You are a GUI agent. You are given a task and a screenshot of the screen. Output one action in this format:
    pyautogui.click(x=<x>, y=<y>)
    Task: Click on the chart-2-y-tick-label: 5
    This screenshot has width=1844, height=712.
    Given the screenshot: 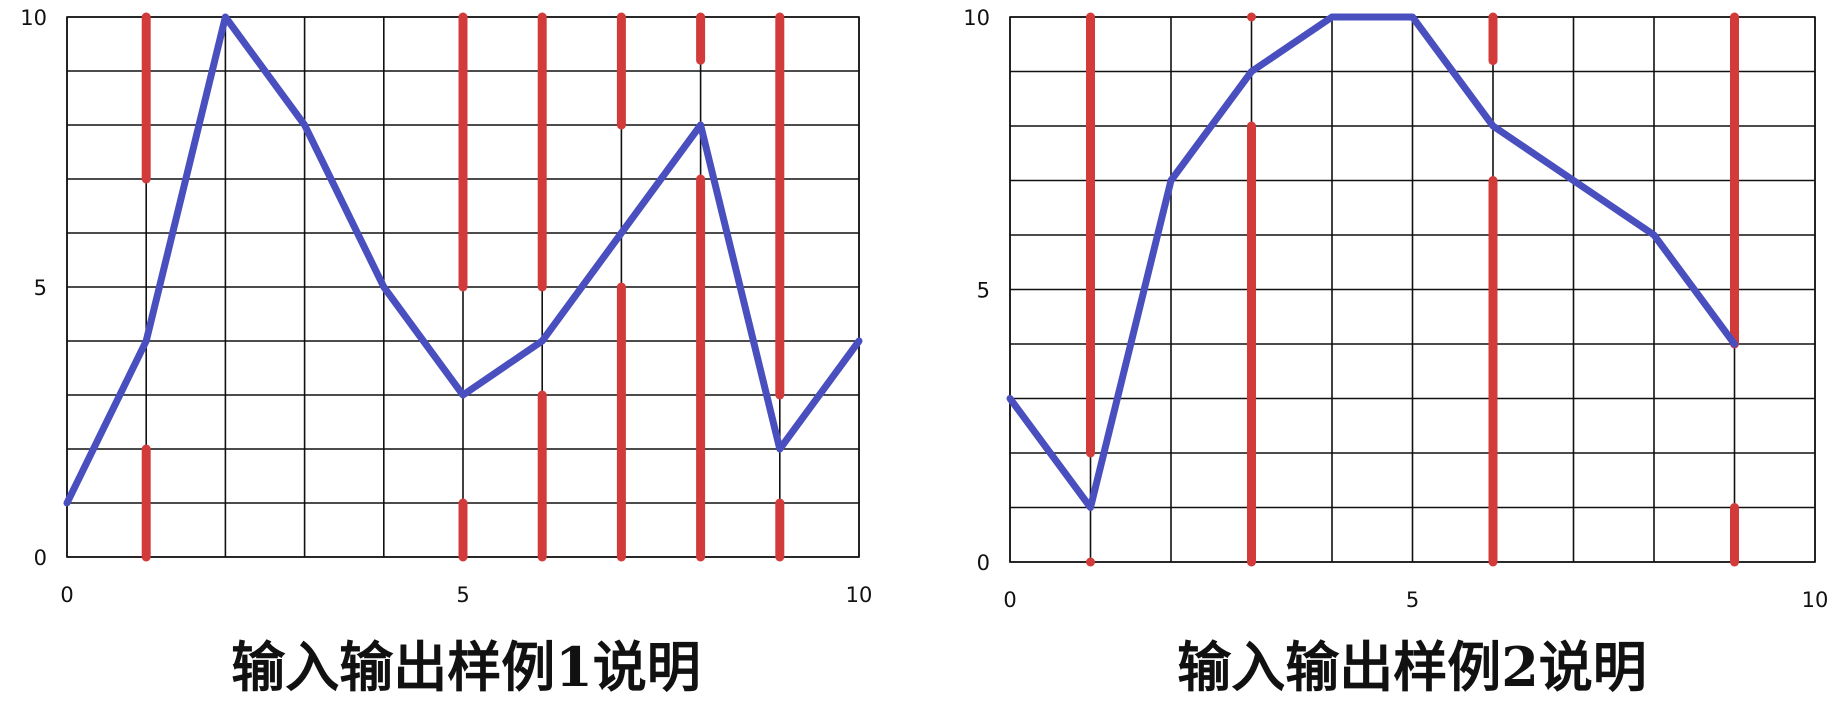 What is the action you would take?
    pyautogui.click(x=983, y=291)
    